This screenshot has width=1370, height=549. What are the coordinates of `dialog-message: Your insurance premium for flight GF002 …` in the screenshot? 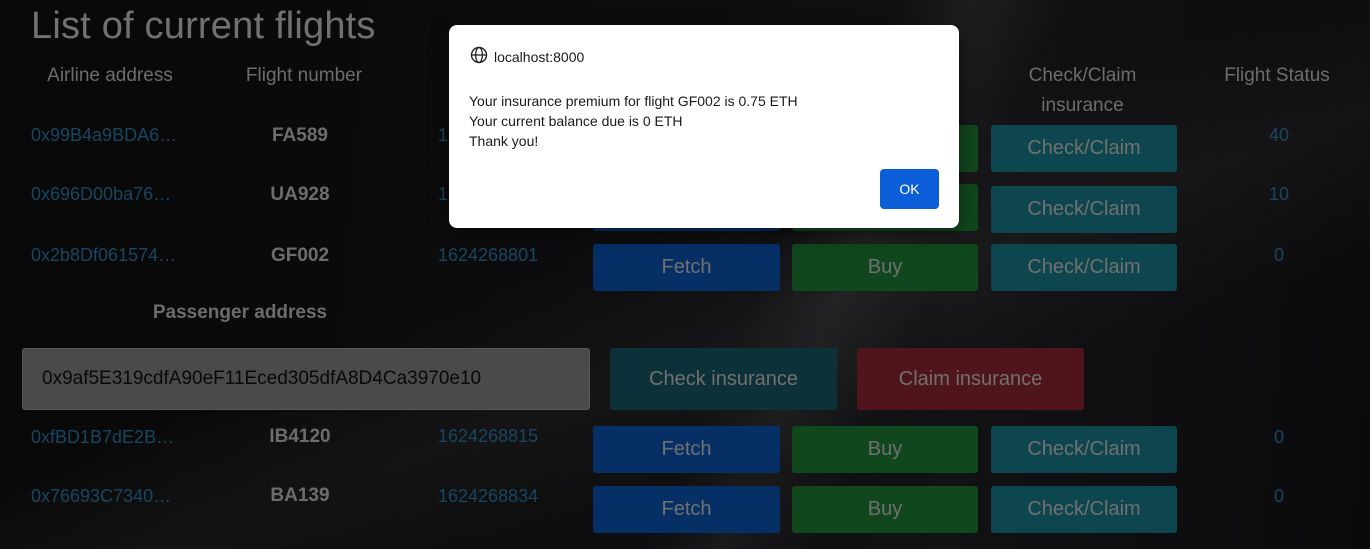 It's located at (633, 121).